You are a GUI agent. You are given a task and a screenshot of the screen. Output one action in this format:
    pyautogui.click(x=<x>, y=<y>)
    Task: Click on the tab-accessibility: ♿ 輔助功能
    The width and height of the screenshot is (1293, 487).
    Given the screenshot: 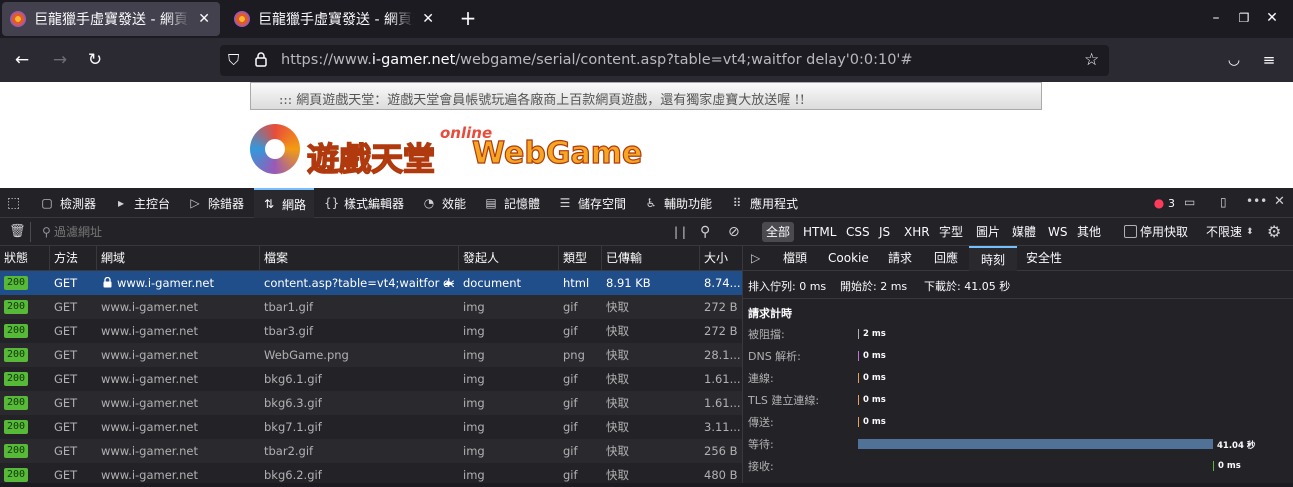 What is the action you would take?
    pyautogui.click(x=678, y=203)
    